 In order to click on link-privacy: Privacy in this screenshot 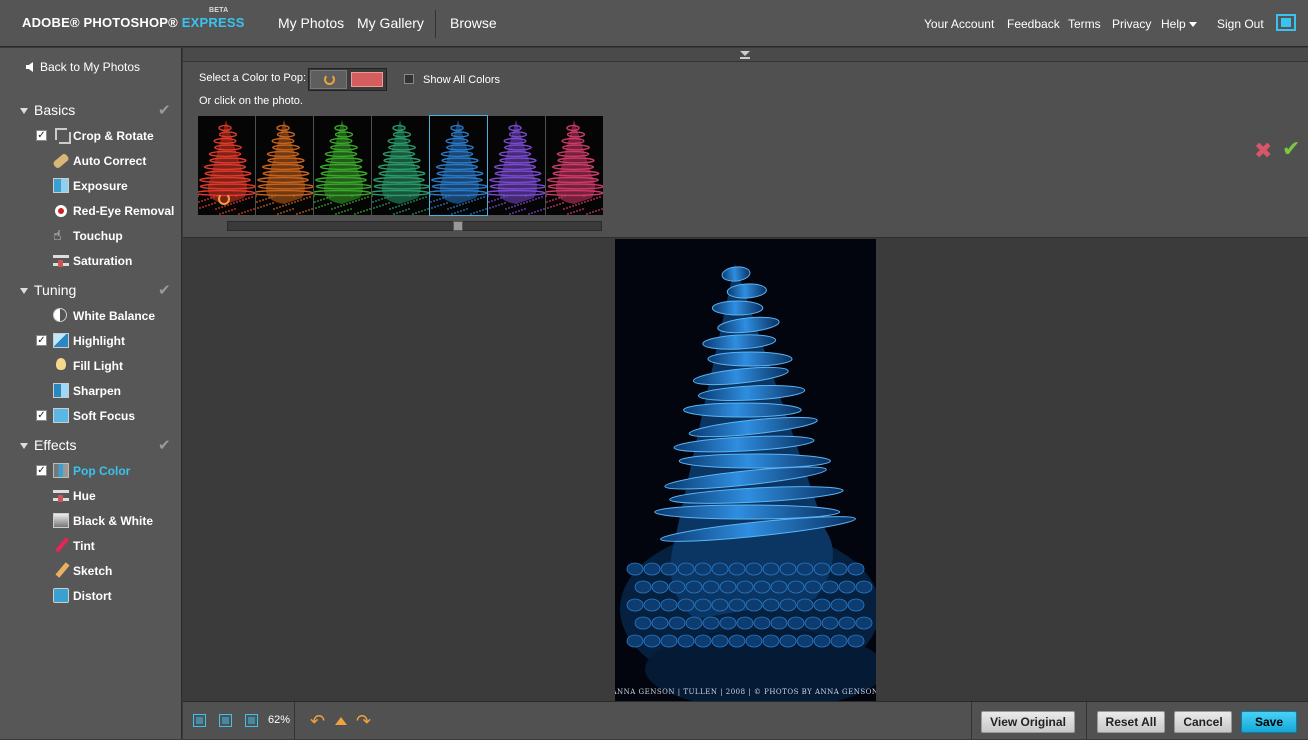, I will do `click(1131, 24)`.